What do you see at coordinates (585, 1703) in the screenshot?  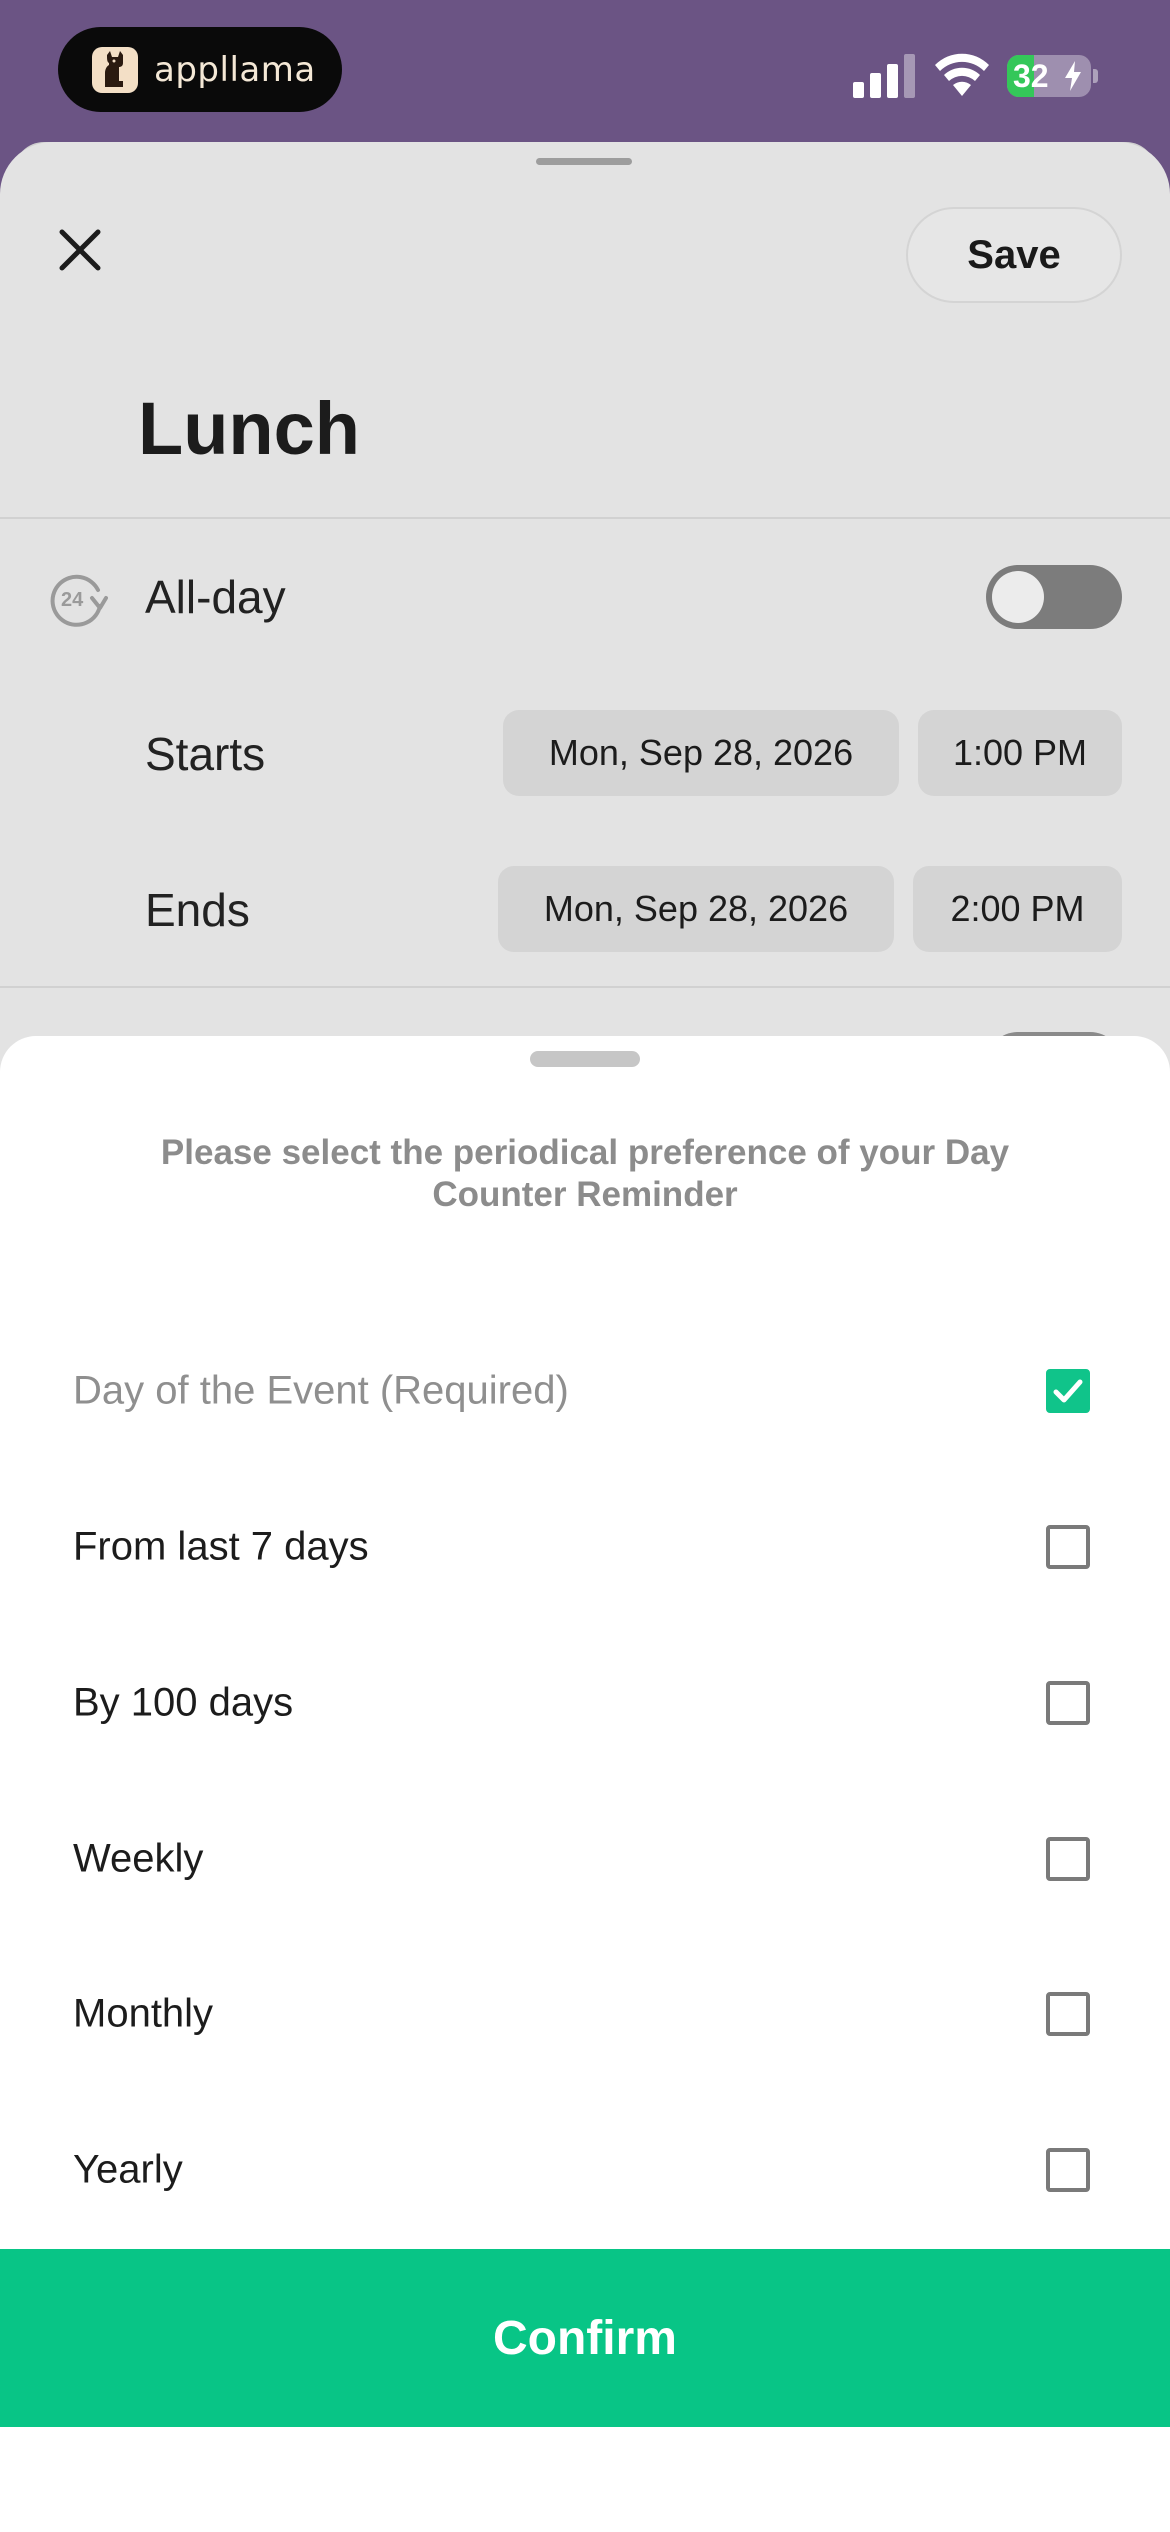 I see `option-by-100-days: By 100 days` at bounding box center [585, 1703].